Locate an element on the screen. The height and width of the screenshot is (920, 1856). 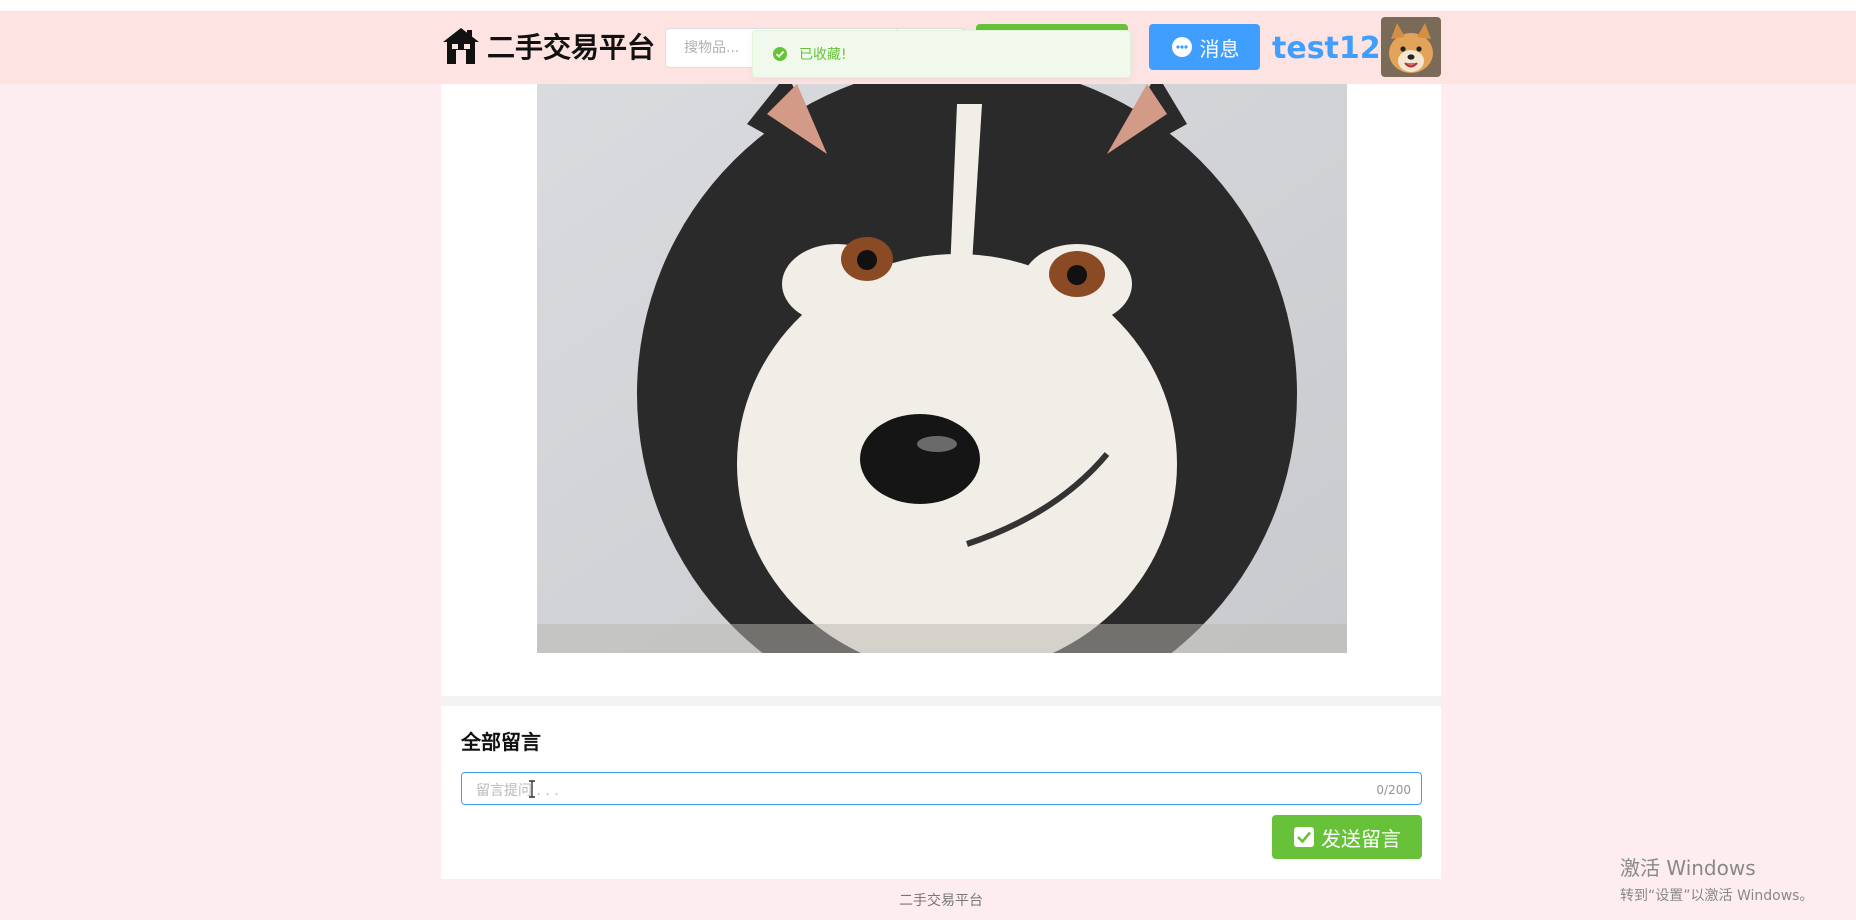
favorite-toast: 已收藏! is located at coordinates (941, 54).